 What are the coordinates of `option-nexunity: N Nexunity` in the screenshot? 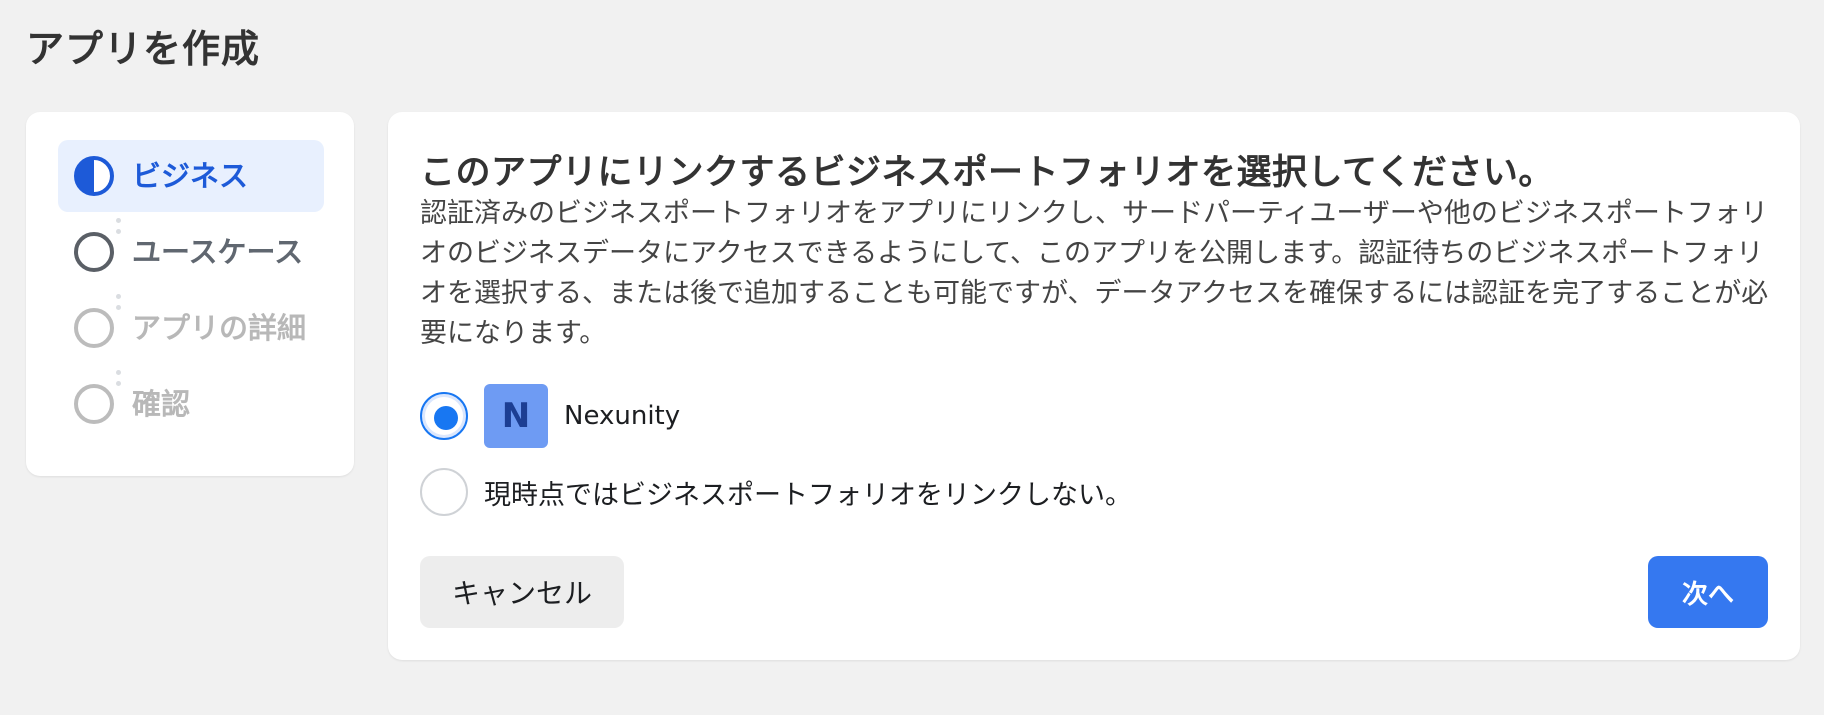 It's located at (550, 416).